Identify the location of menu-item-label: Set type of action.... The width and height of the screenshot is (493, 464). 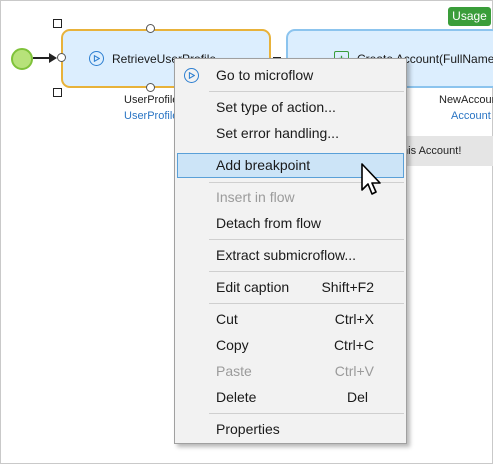
(276, 107).